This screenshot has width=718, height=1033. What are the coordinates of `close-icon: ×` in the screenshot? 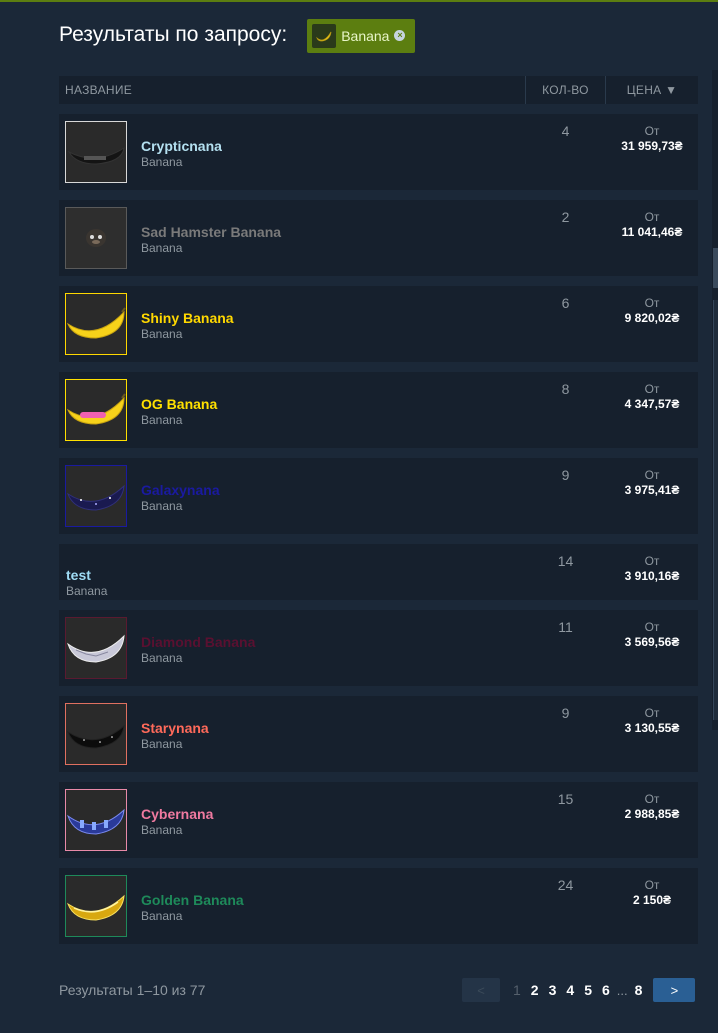 It's located at (400, 35).